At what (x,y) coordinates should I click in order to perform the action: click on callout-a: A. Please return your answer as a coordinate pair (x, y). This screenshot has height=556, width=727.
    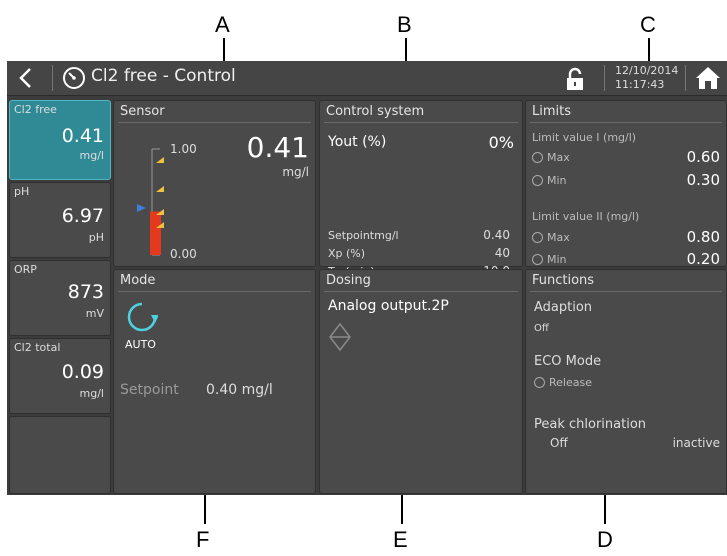
    Looking at the image, I should click on (222, 24).